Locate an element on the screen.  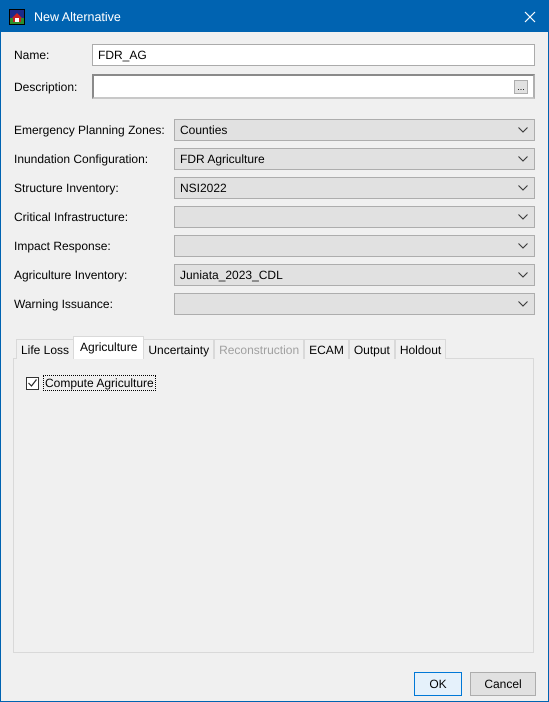
cancel-button: Cancel is located at coordinates (503, 684).